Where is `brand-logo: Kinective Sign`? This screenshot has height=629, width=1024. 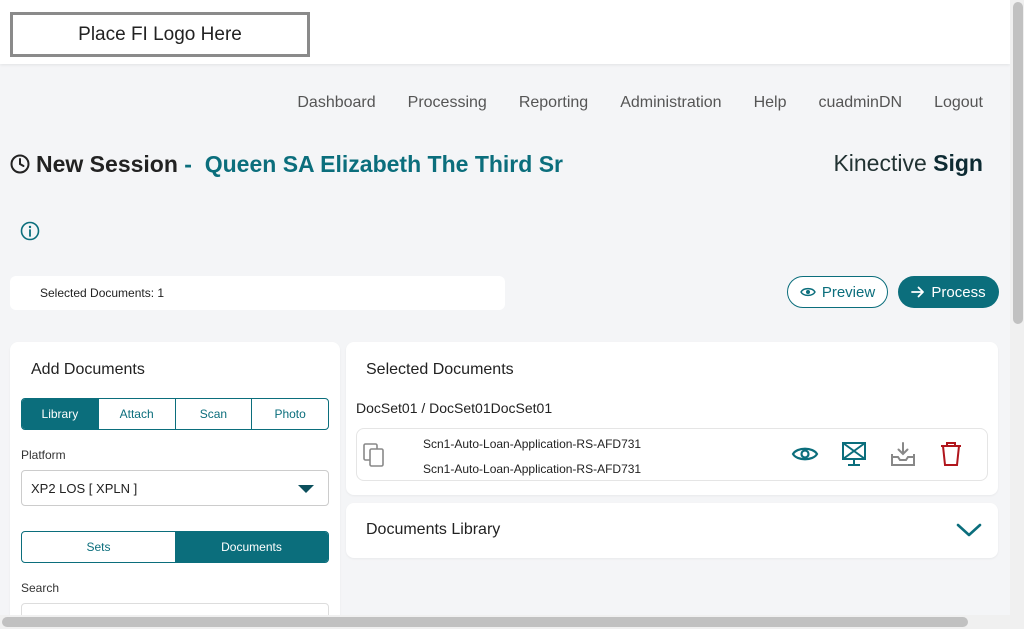
brand-logo: Kinective Sign is located at coordinates (908, 163).